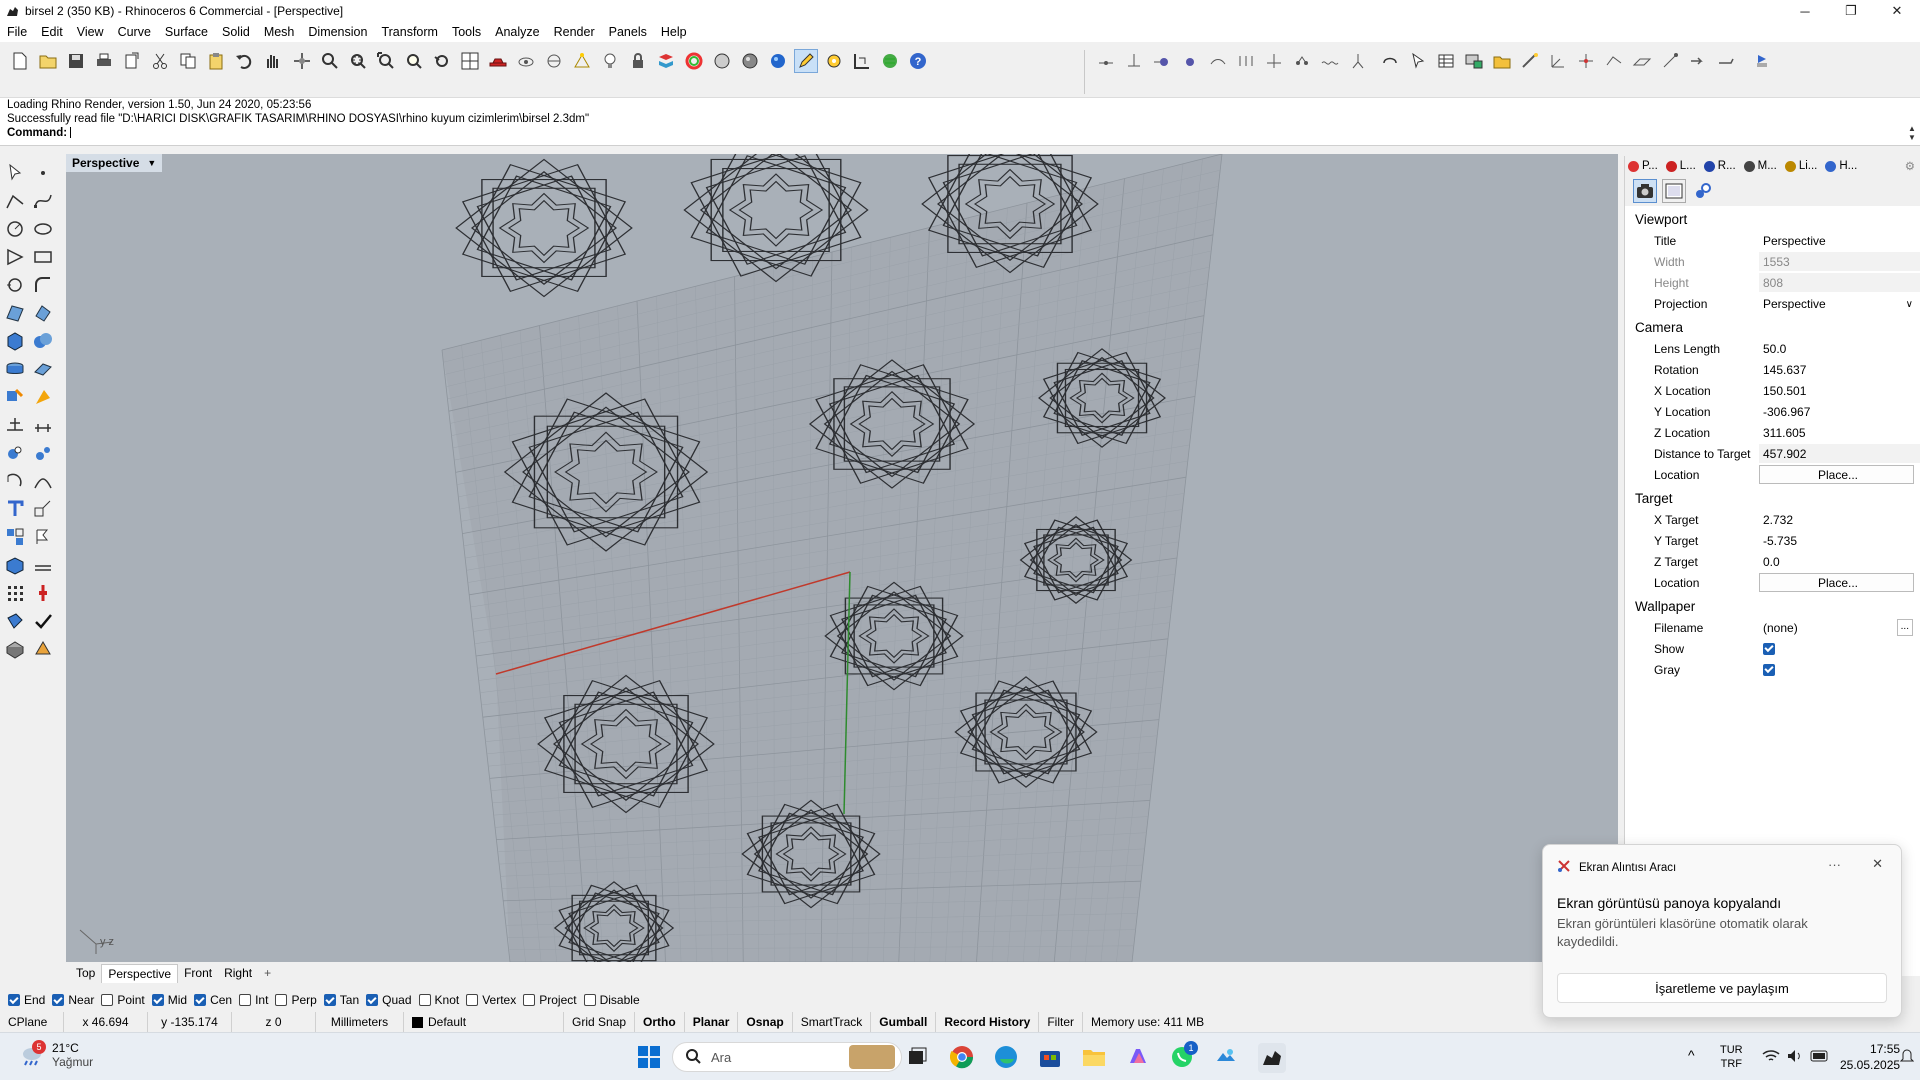 This screenshot has width=1920, height=1080. What do you see at coordinates (216, 61) in the screenshot?
I see `paste-icon` at bounding box center [216, 61].